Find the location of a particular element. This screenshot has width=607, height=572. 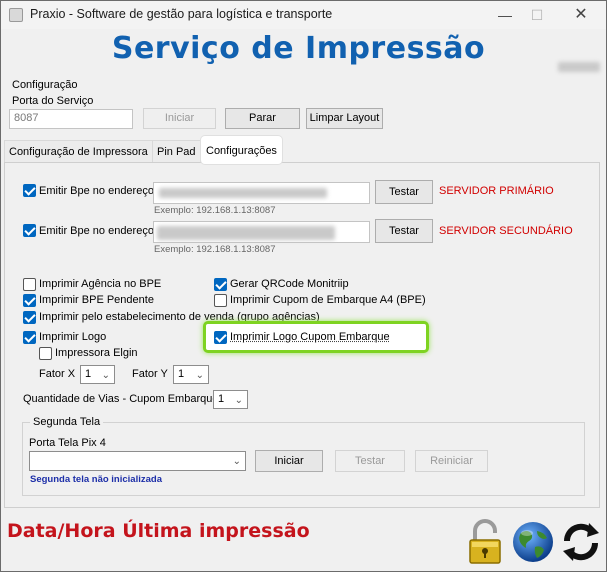

refresh-icon is located at coordinates (581, 542).